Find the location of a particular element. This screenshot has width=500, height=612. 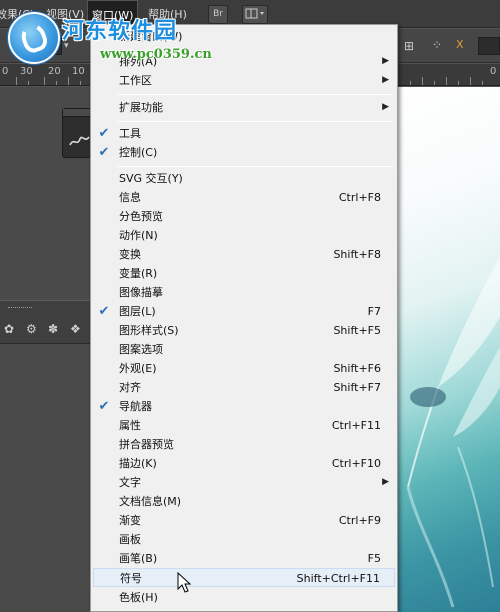

menu-item-graphic-styles: 图形样式(S) Shift+F5 is located at coordinates (244, 330).